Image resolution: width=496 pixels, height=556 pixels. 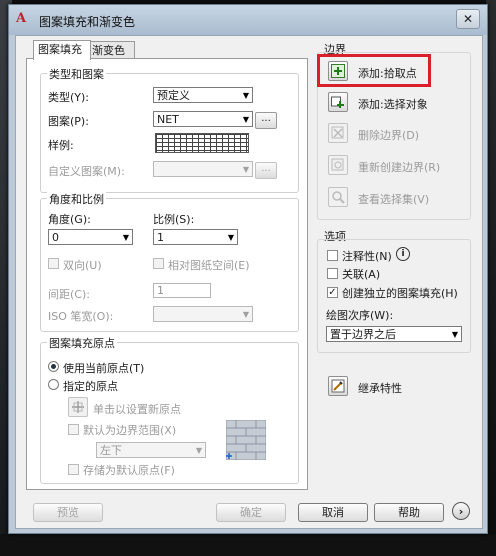 I want to click on angle-select: 0 ▼, so click(x=90, y=237).